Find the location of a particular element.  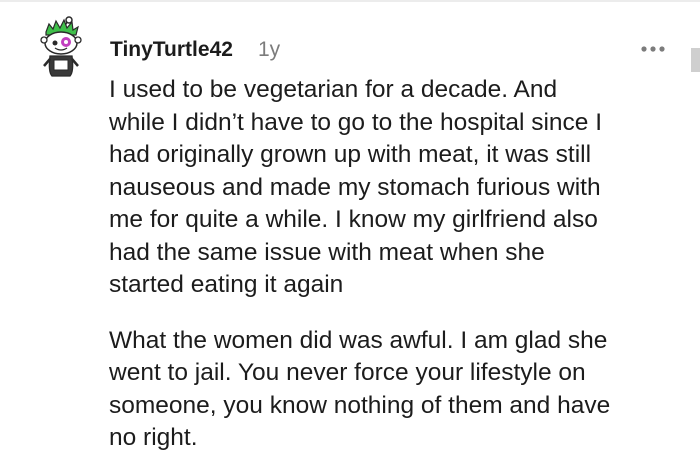

more-options-icon is located at coordinates (653, 49).